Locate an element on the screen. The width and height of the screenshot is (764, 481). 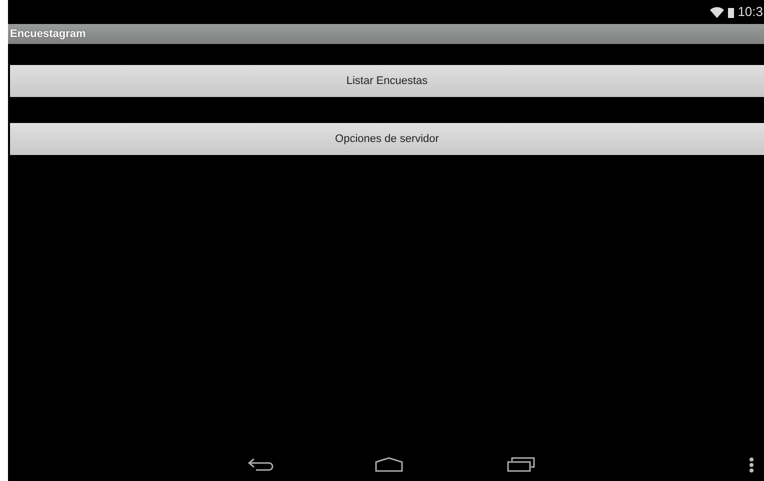
recent-apps-icon is located at coordinates (521, 464).